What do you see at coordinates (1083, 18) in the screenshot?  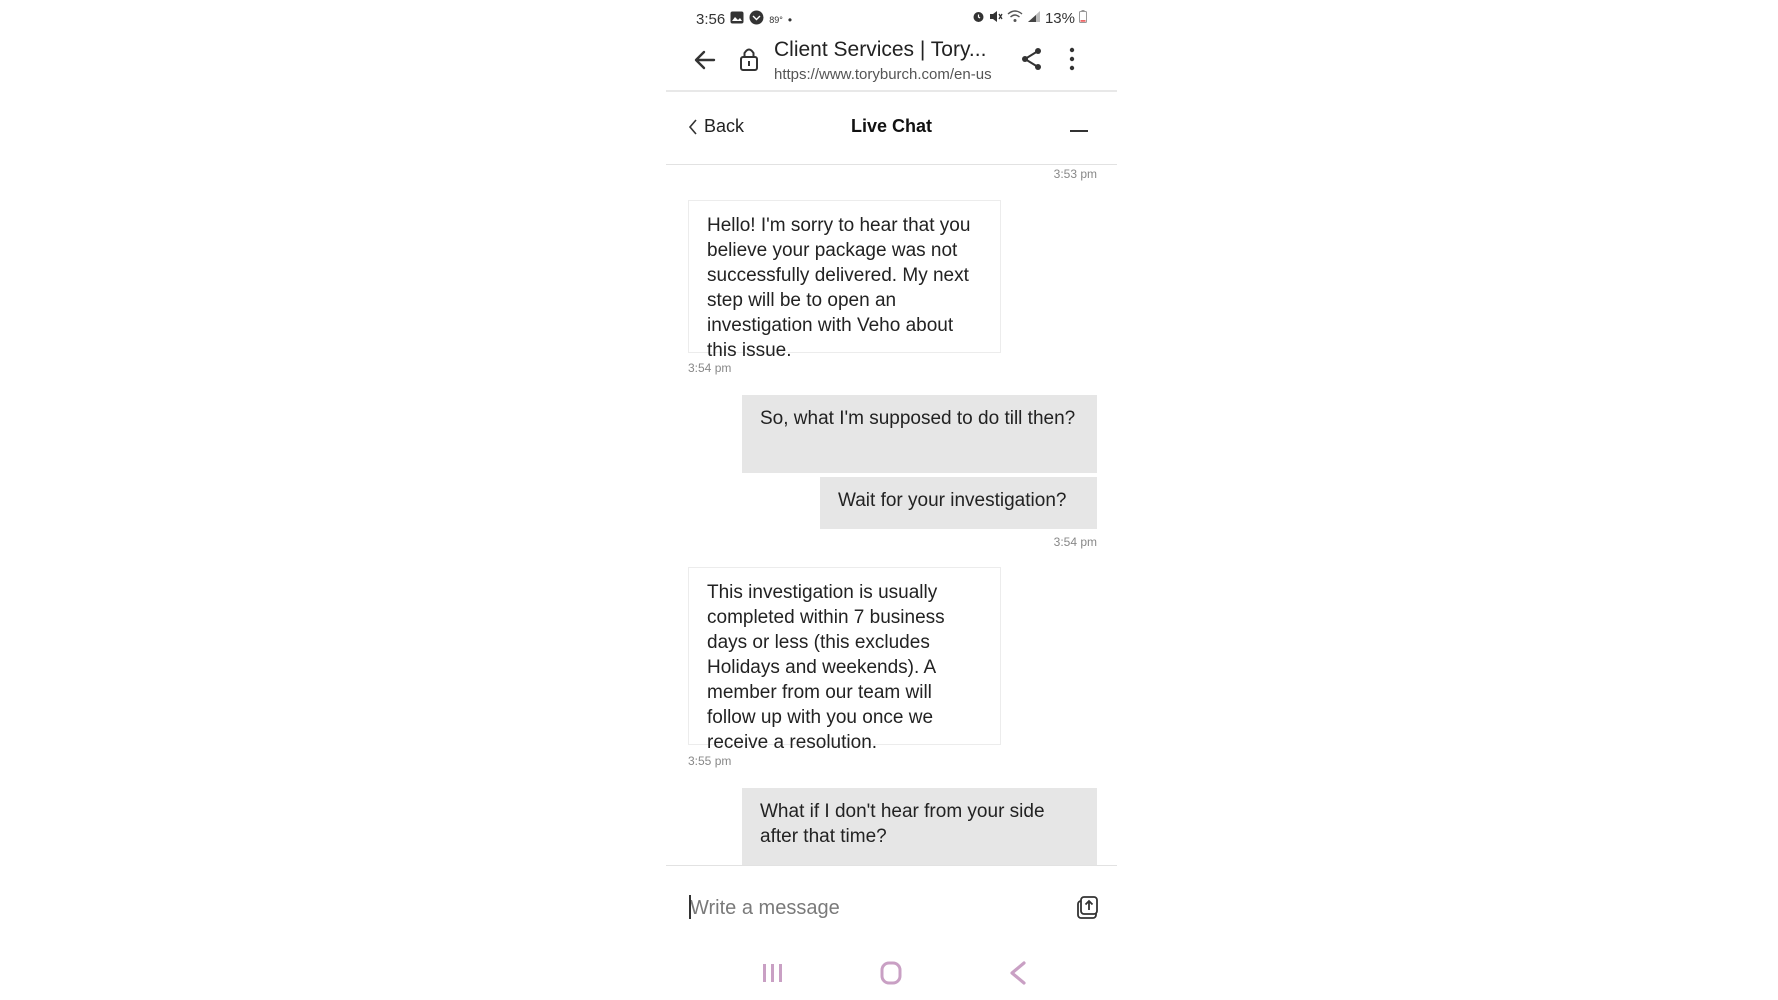 I see `battery-icon` at bounding box center [1083, 18].